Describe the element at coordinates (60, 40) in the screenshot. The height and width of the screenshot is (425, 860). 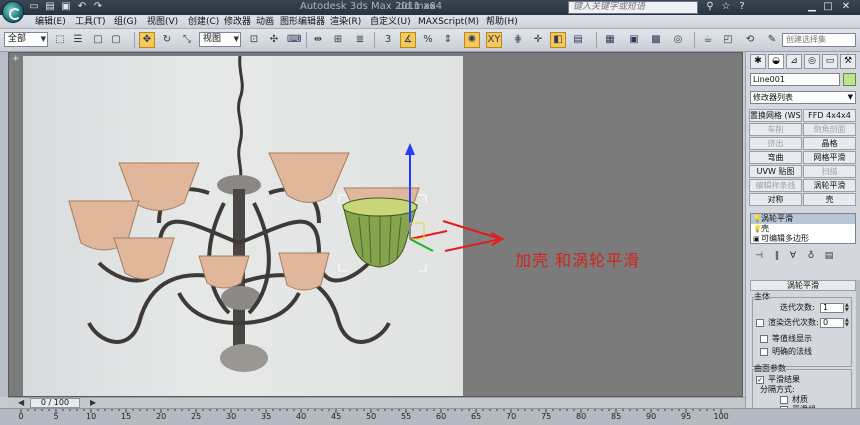
I see `select-object-icon: ⬚` at that location.